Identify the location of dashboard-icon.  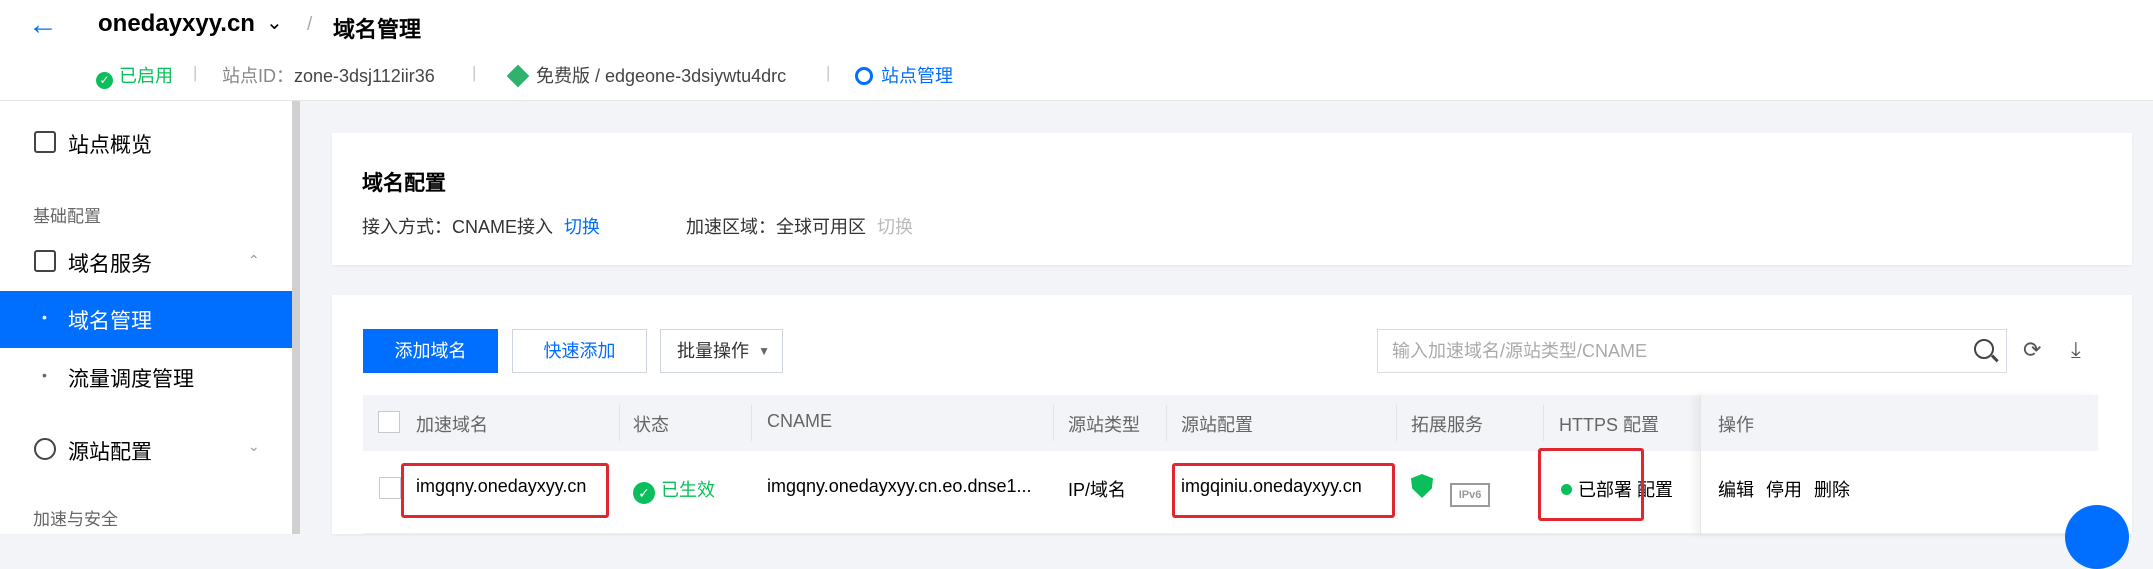
(45, 142).